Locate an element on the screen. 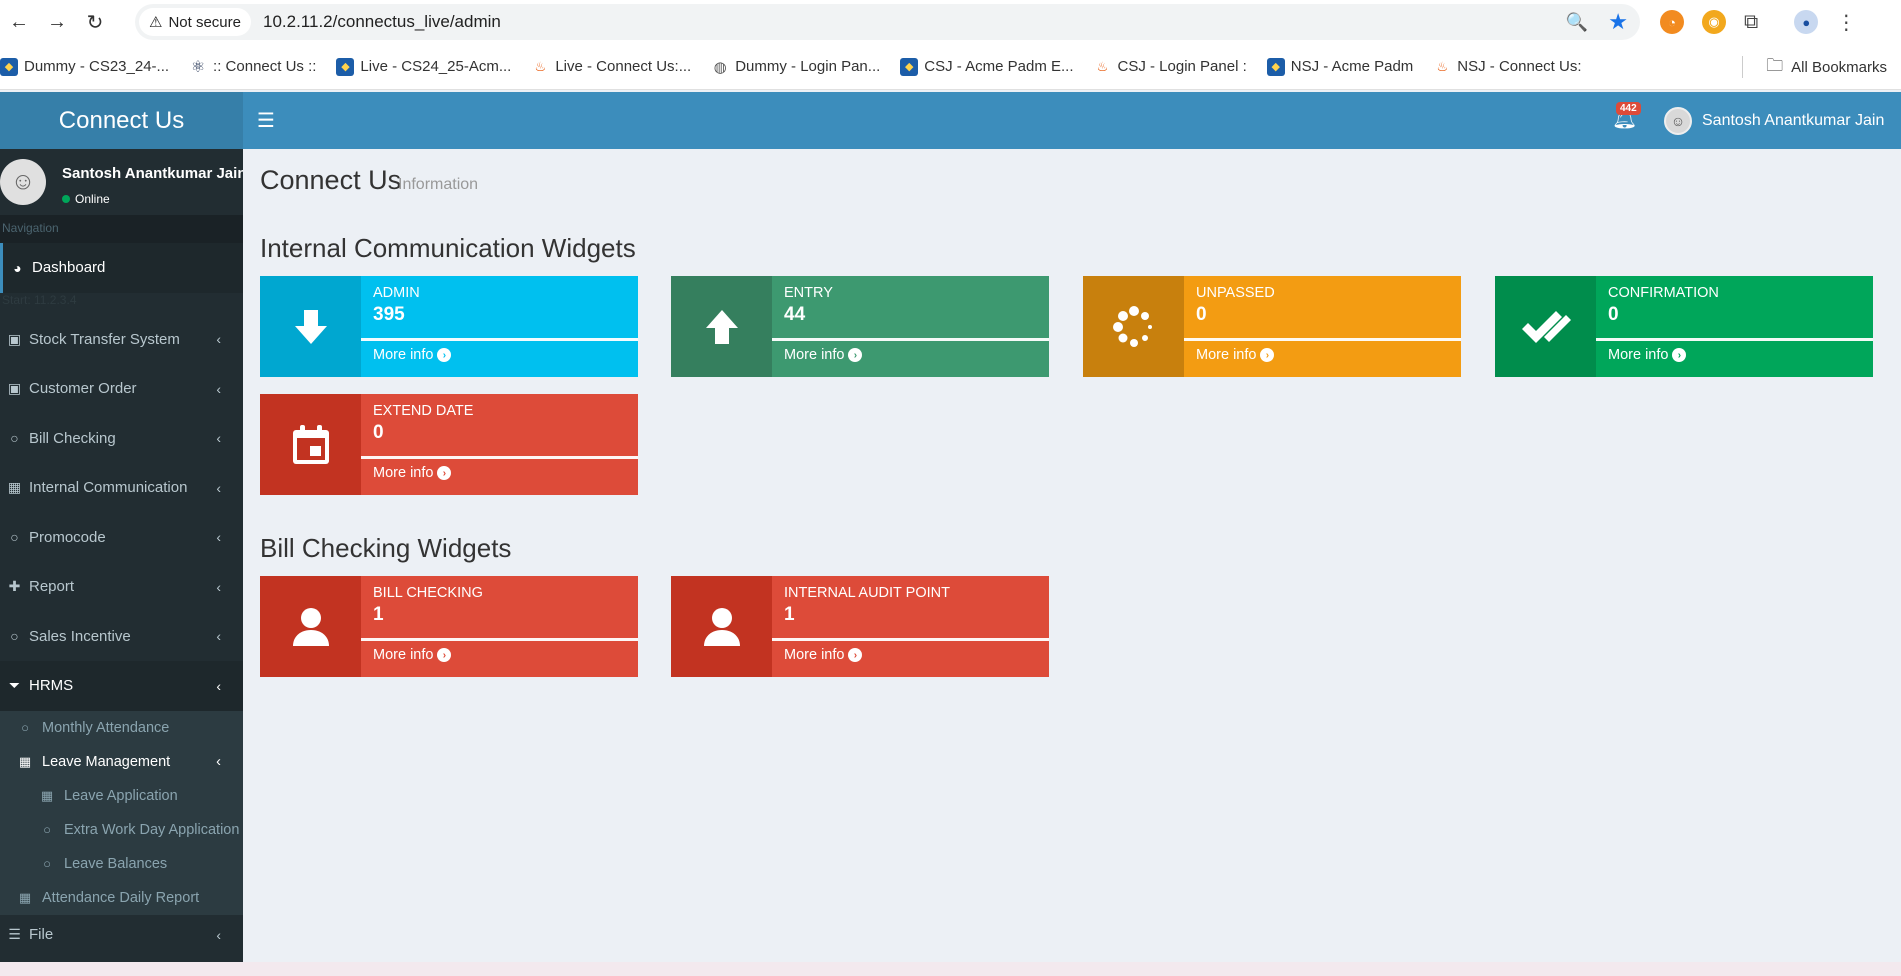 The width and height of the screenshot is (1901, 976). profile-icon: ● is located at coordinates (1806, 22).